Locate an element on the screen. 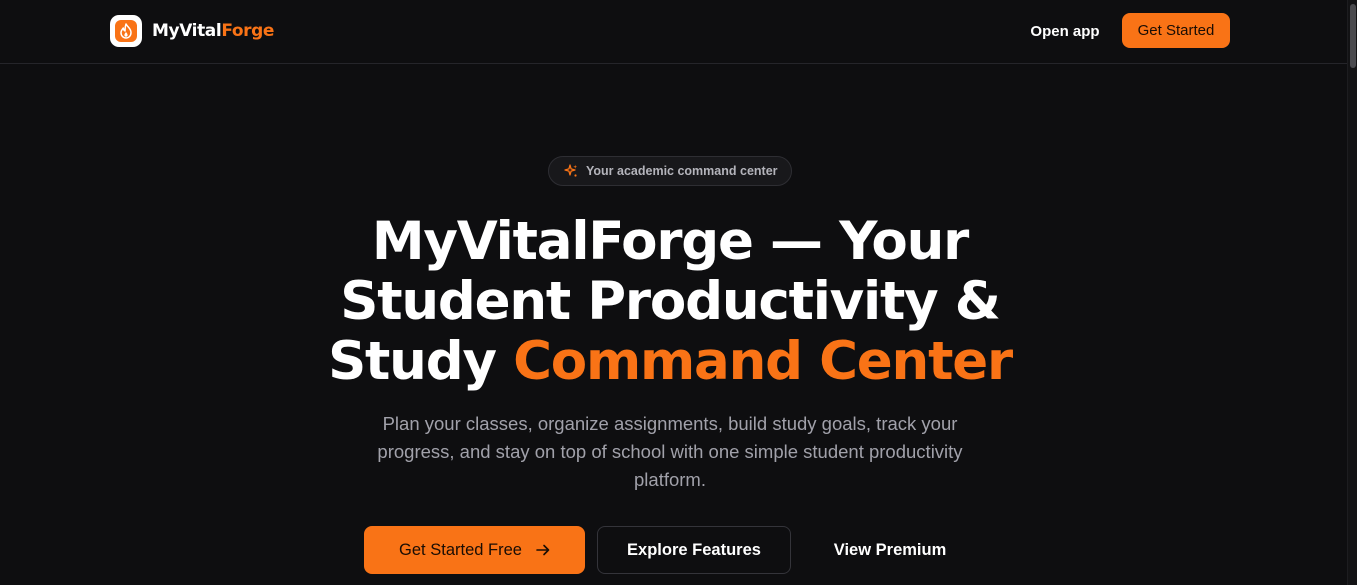  explore-features-button: Explore Features is located at coordinates (694, 550).